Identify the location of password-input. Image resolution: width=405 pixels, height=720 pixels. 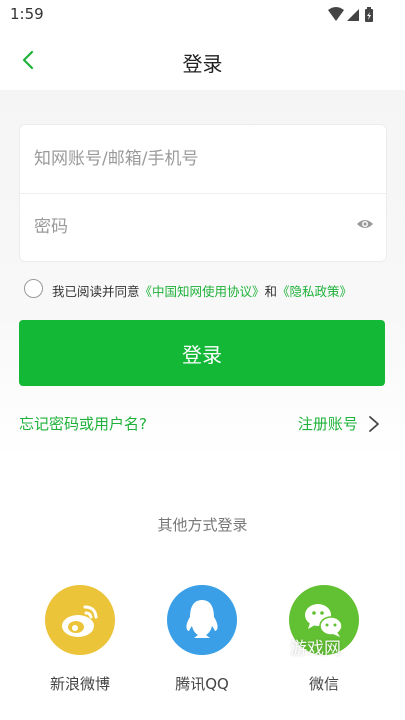
(189, 227).